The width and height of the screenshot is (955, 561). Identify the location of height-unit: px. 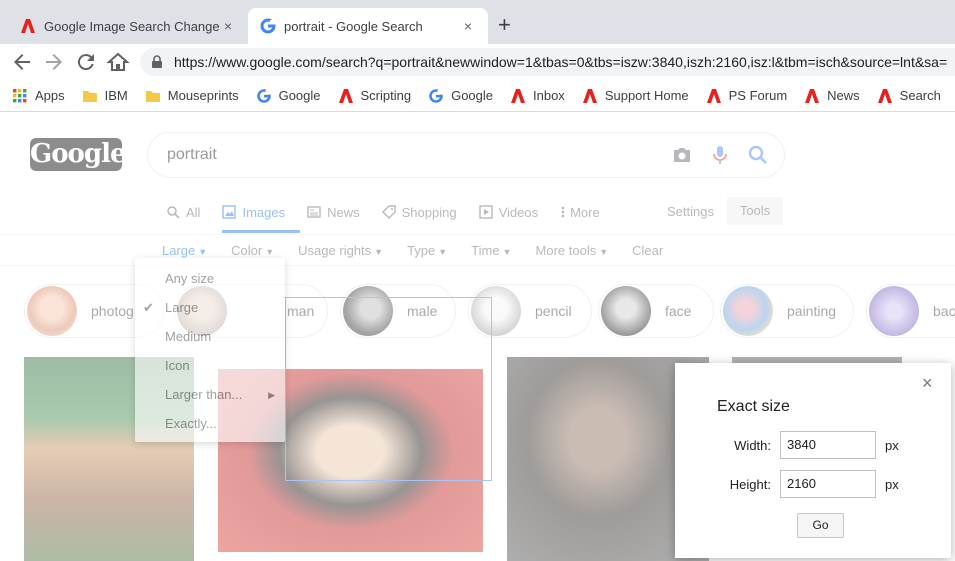
(892, 484).